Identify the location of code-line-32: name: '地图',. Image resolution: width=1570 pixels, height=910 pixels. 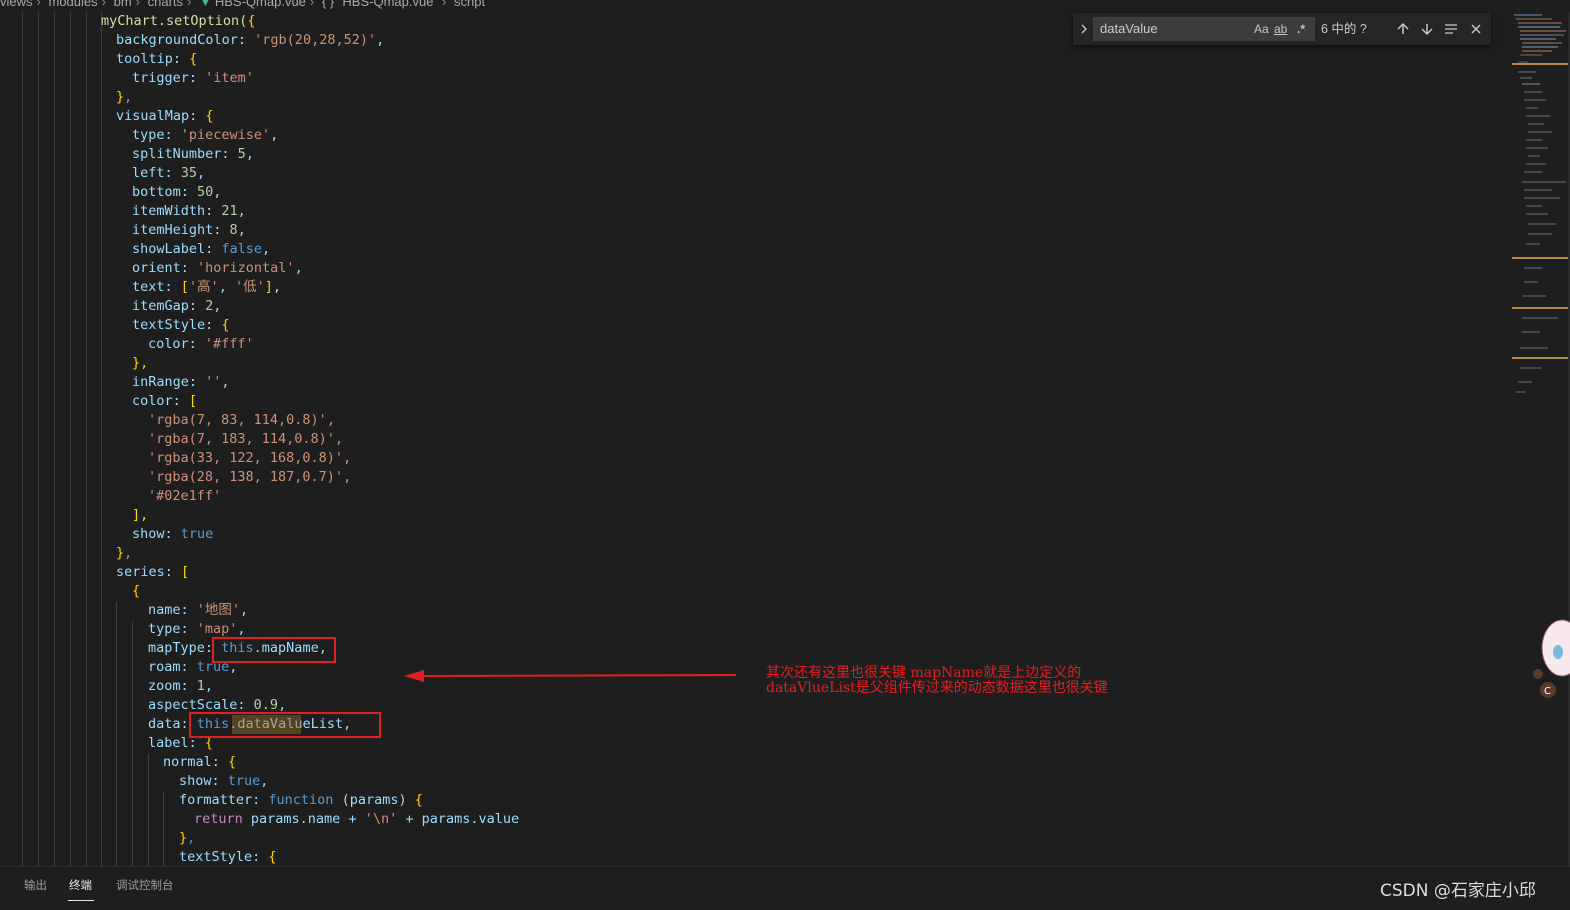
(198, 610).